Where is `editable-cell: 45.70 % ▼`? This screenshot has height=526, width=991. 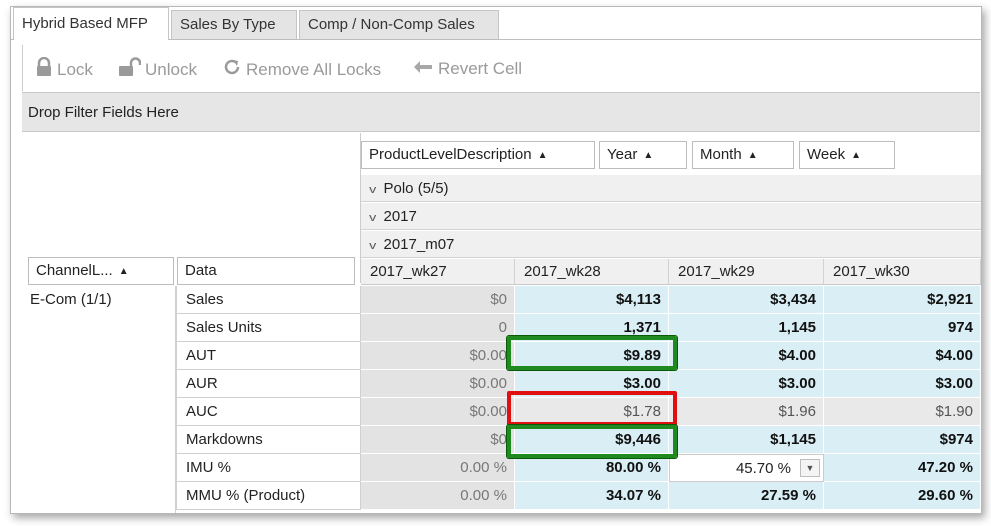 editable-cell: 45.70 % ▼ is located at coordinates (746, 468).